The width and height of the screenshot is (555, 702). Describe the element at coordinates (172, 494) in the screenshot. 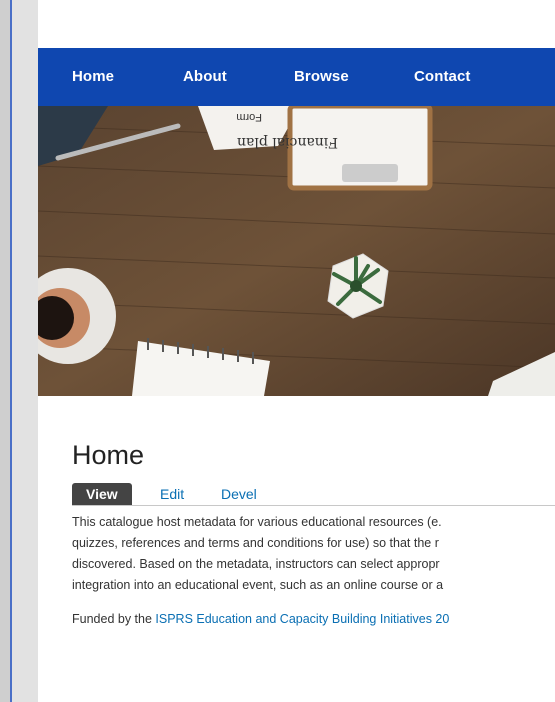

I see `tab-edit: Edit` at that location.